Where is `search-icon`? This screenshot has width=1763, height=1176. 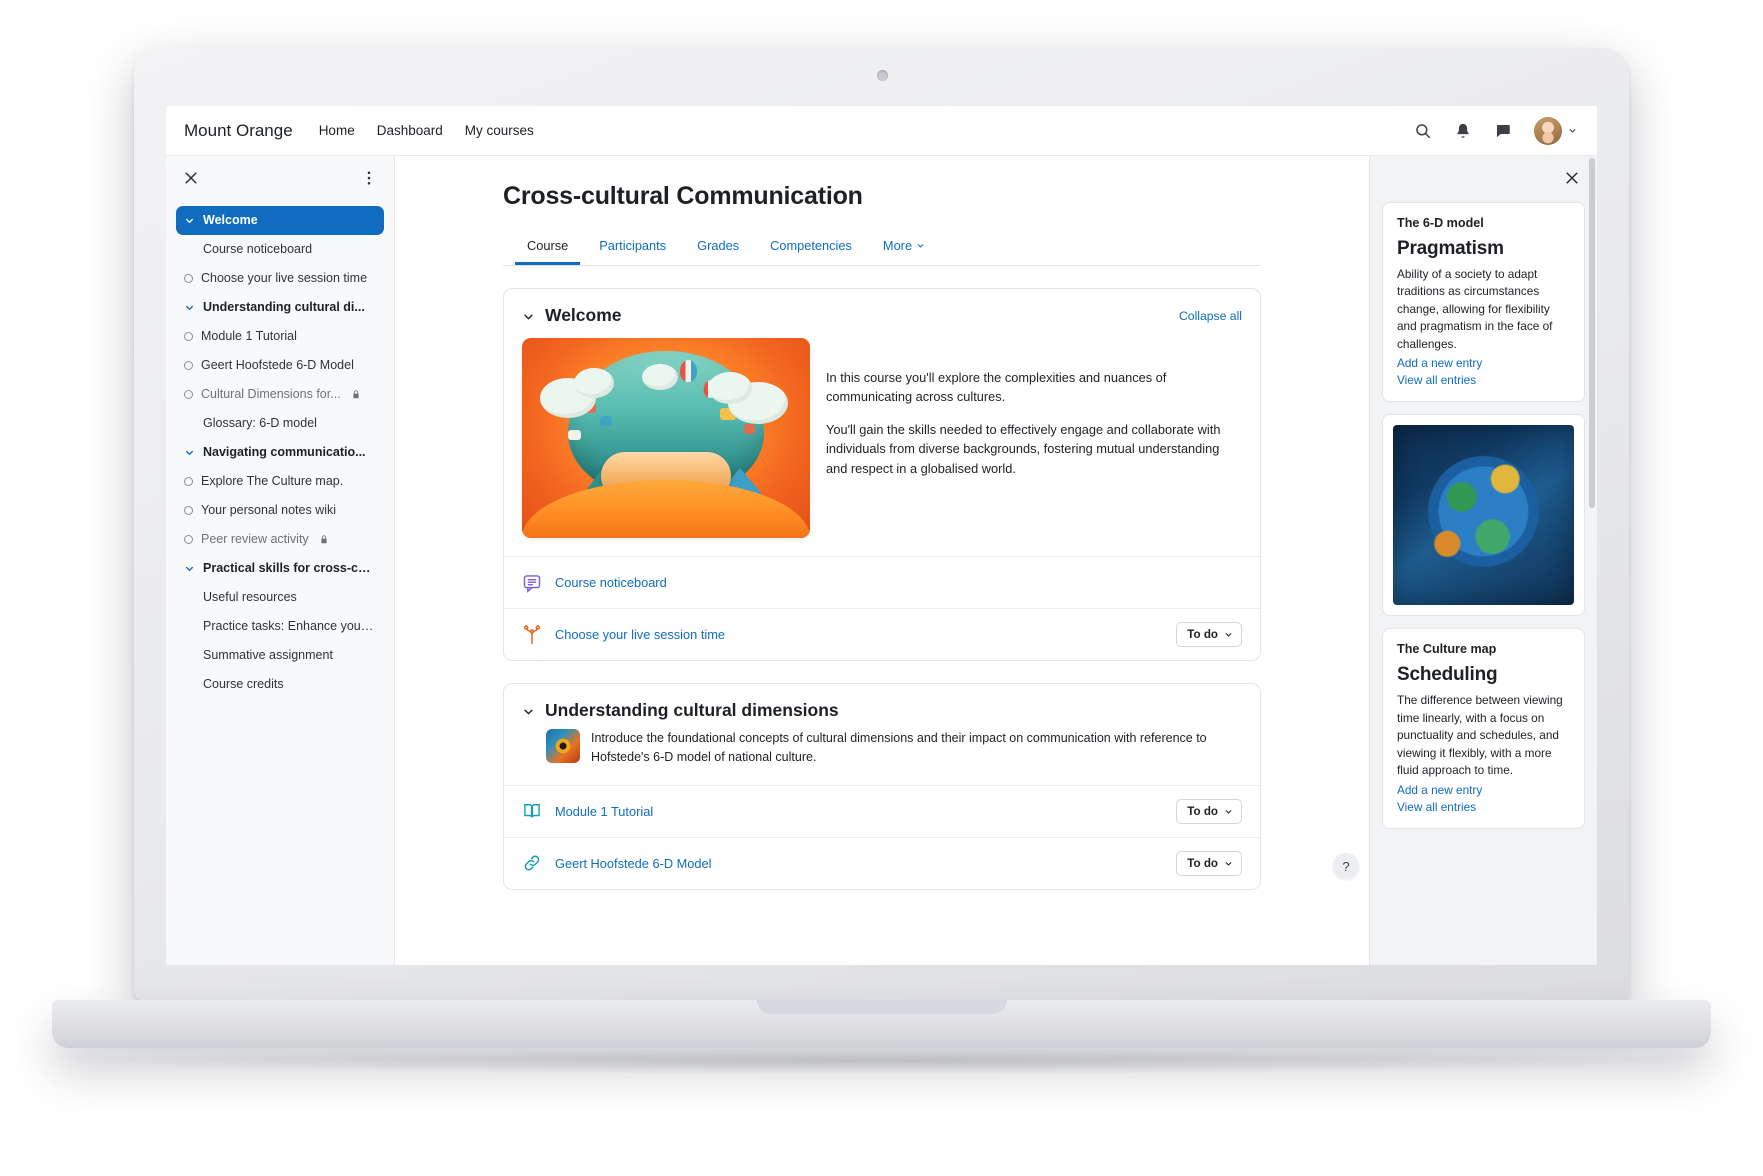 search-icon is located at coordinates (1423, 131).